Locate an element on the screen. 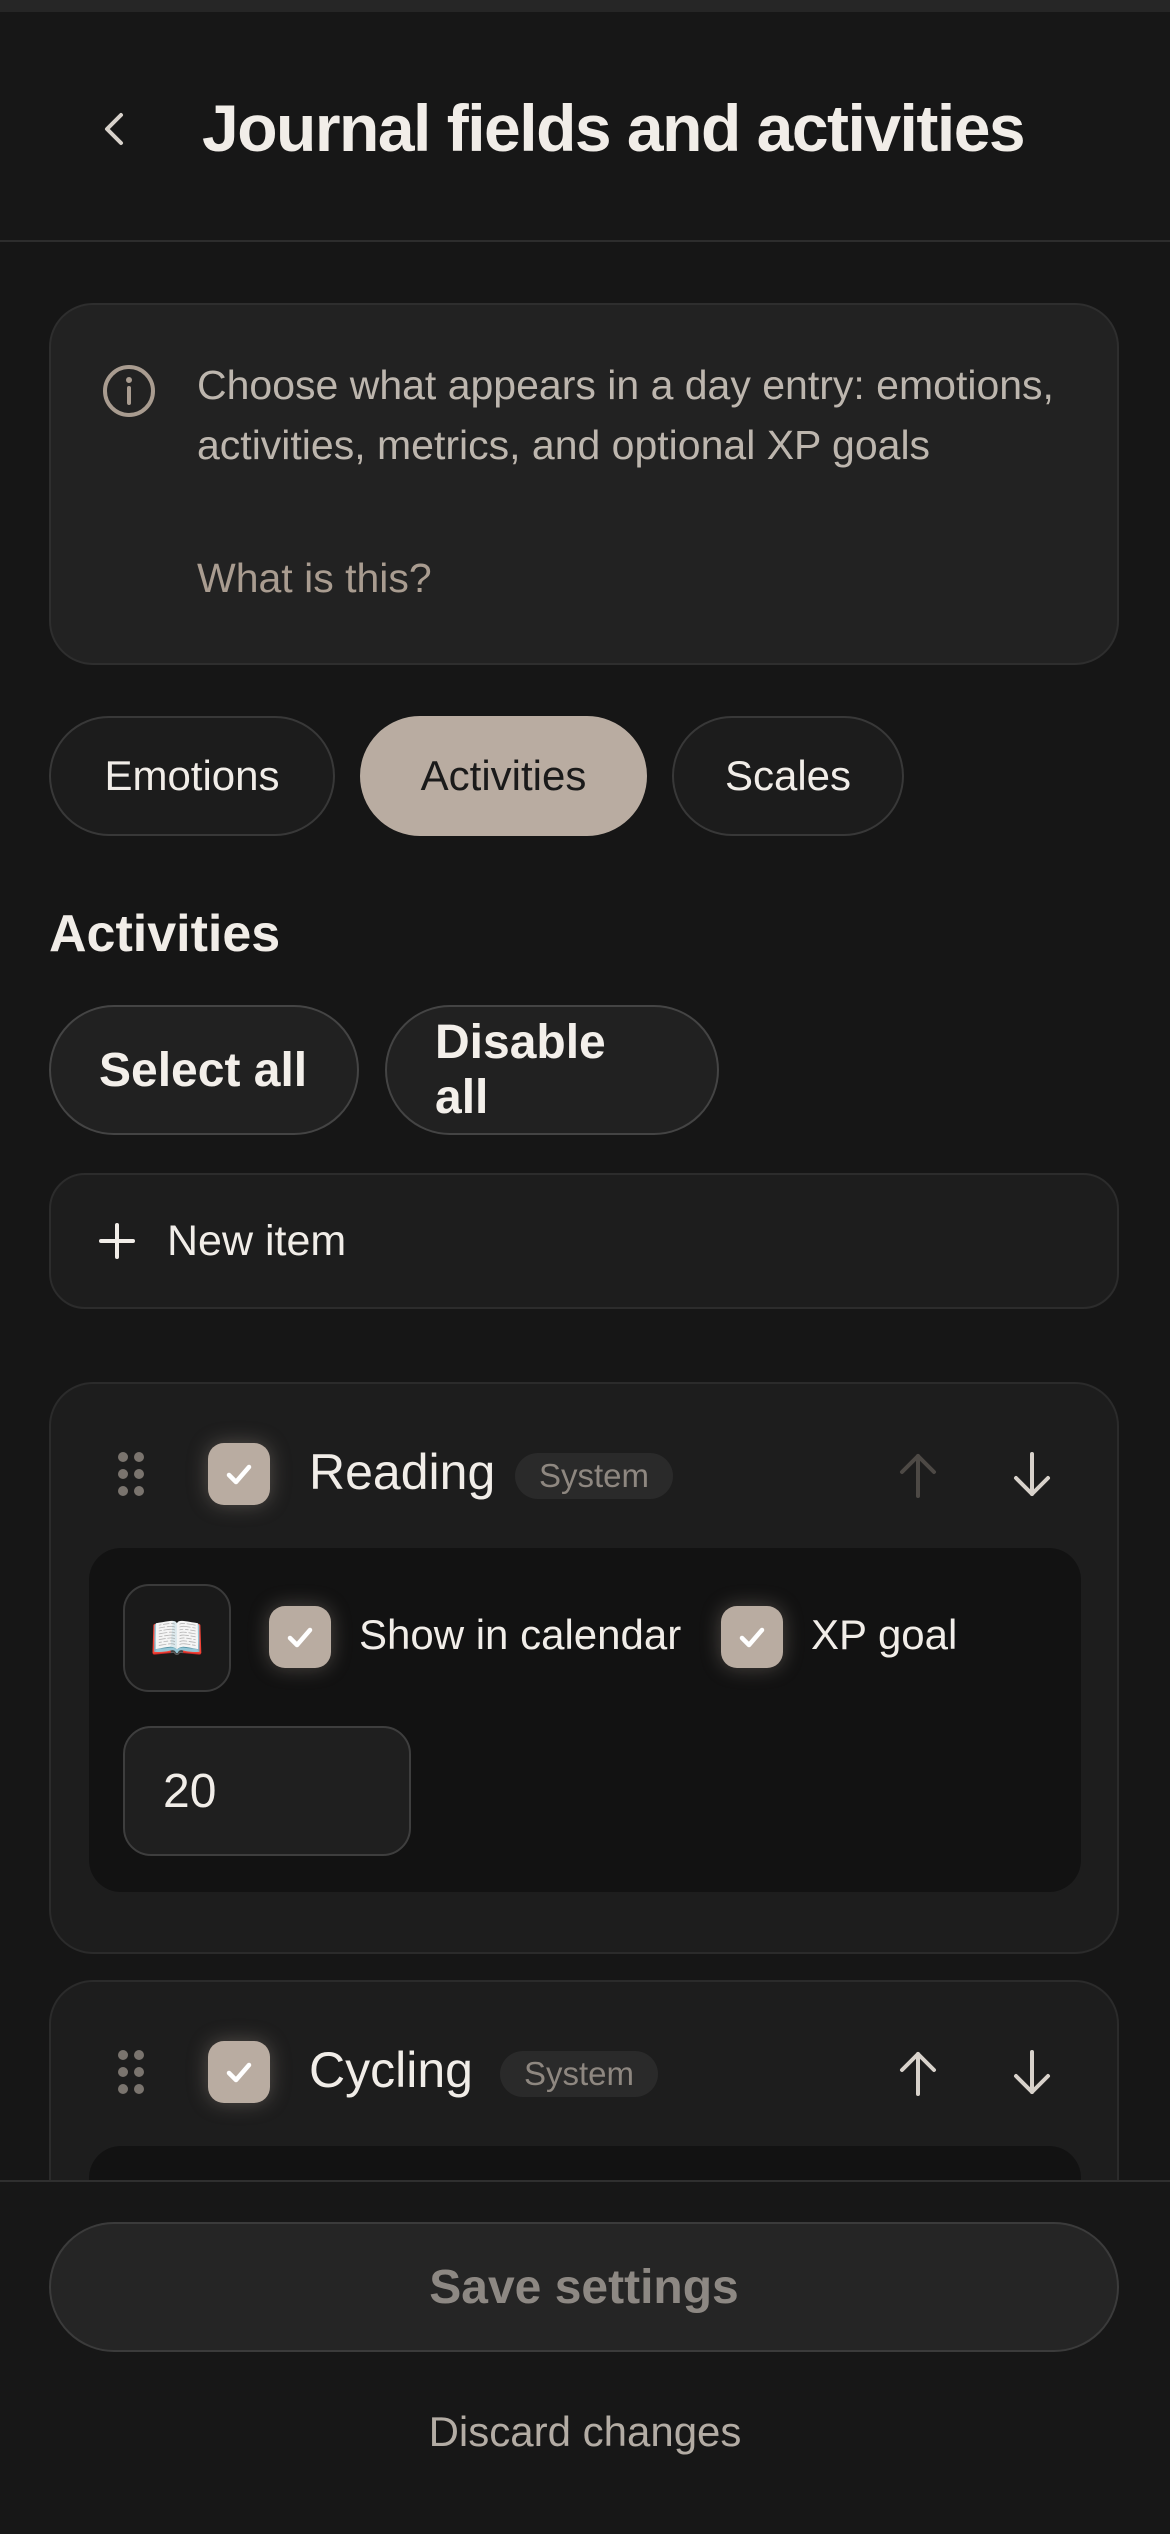 Image resolution: width=1170 pixels, height=2534 pixels. show-in-calendar-label: Show in calendar is located at coordinates (520, 1634).